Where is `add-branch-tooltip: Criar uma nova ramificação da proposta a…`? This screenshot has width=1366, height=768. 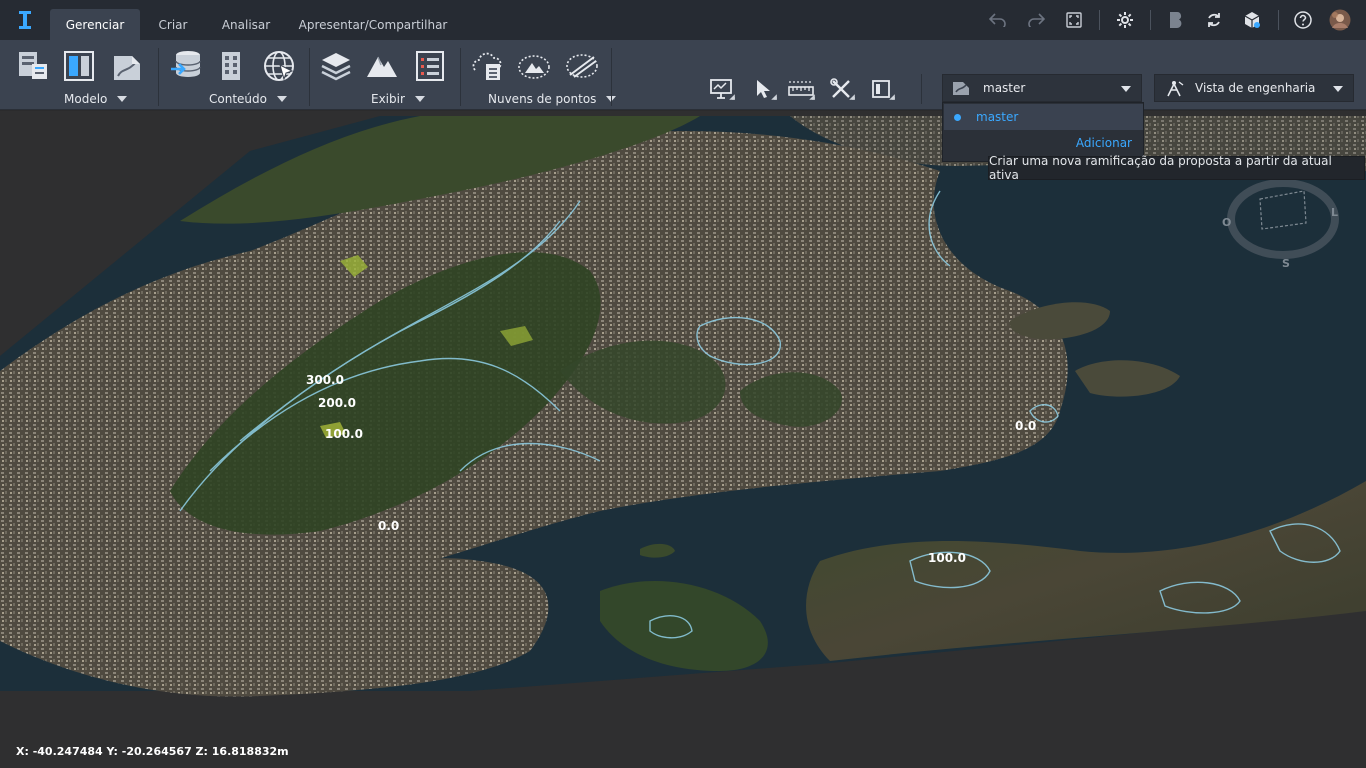
add-branch-tooltip: Criar uma nova ramificação da proposta a… is located at coordinates (1176, 168).